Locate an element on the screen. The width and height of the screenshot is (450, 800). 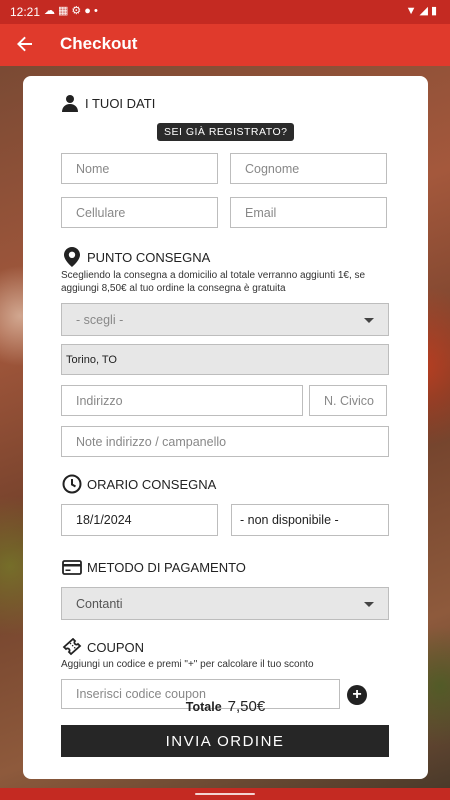
section-time: ORARIO CONSEGNA is located at coordinates (138, 484).